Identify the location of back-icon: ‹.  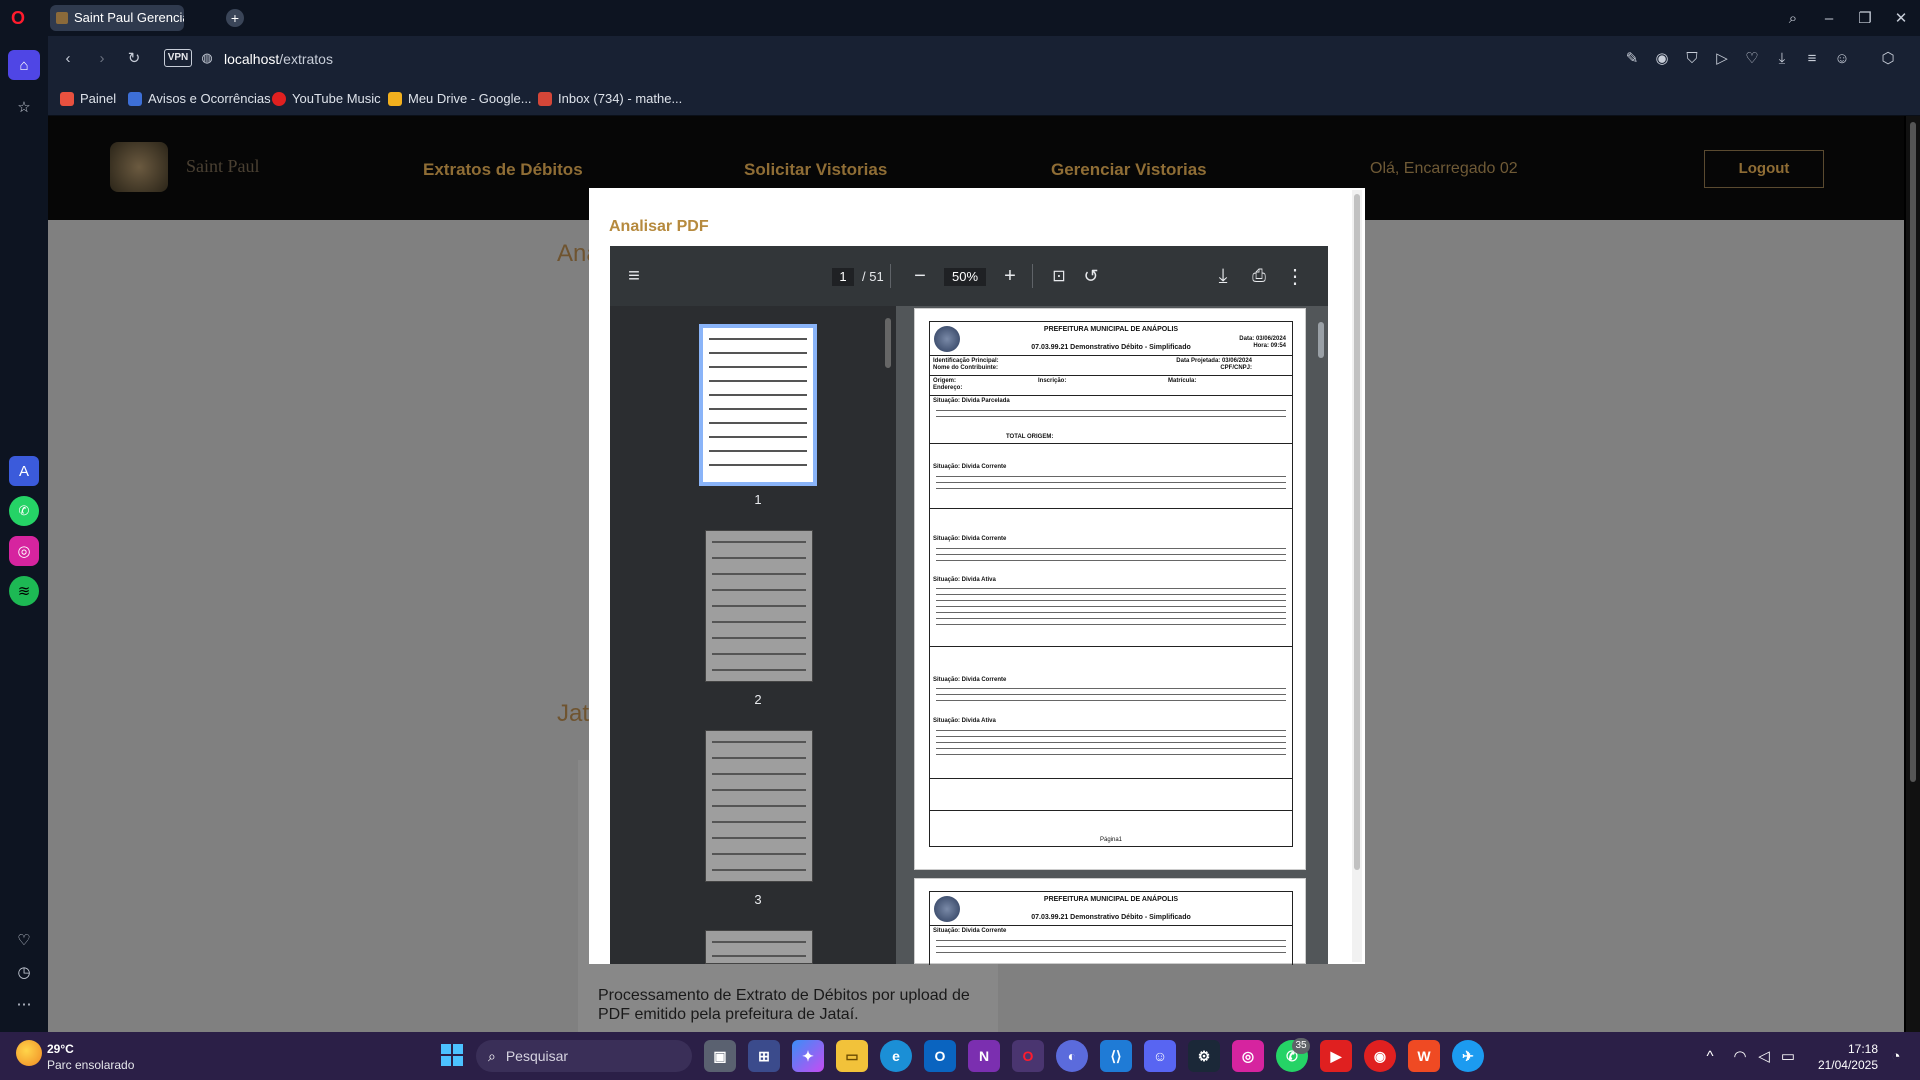
(68, 58).